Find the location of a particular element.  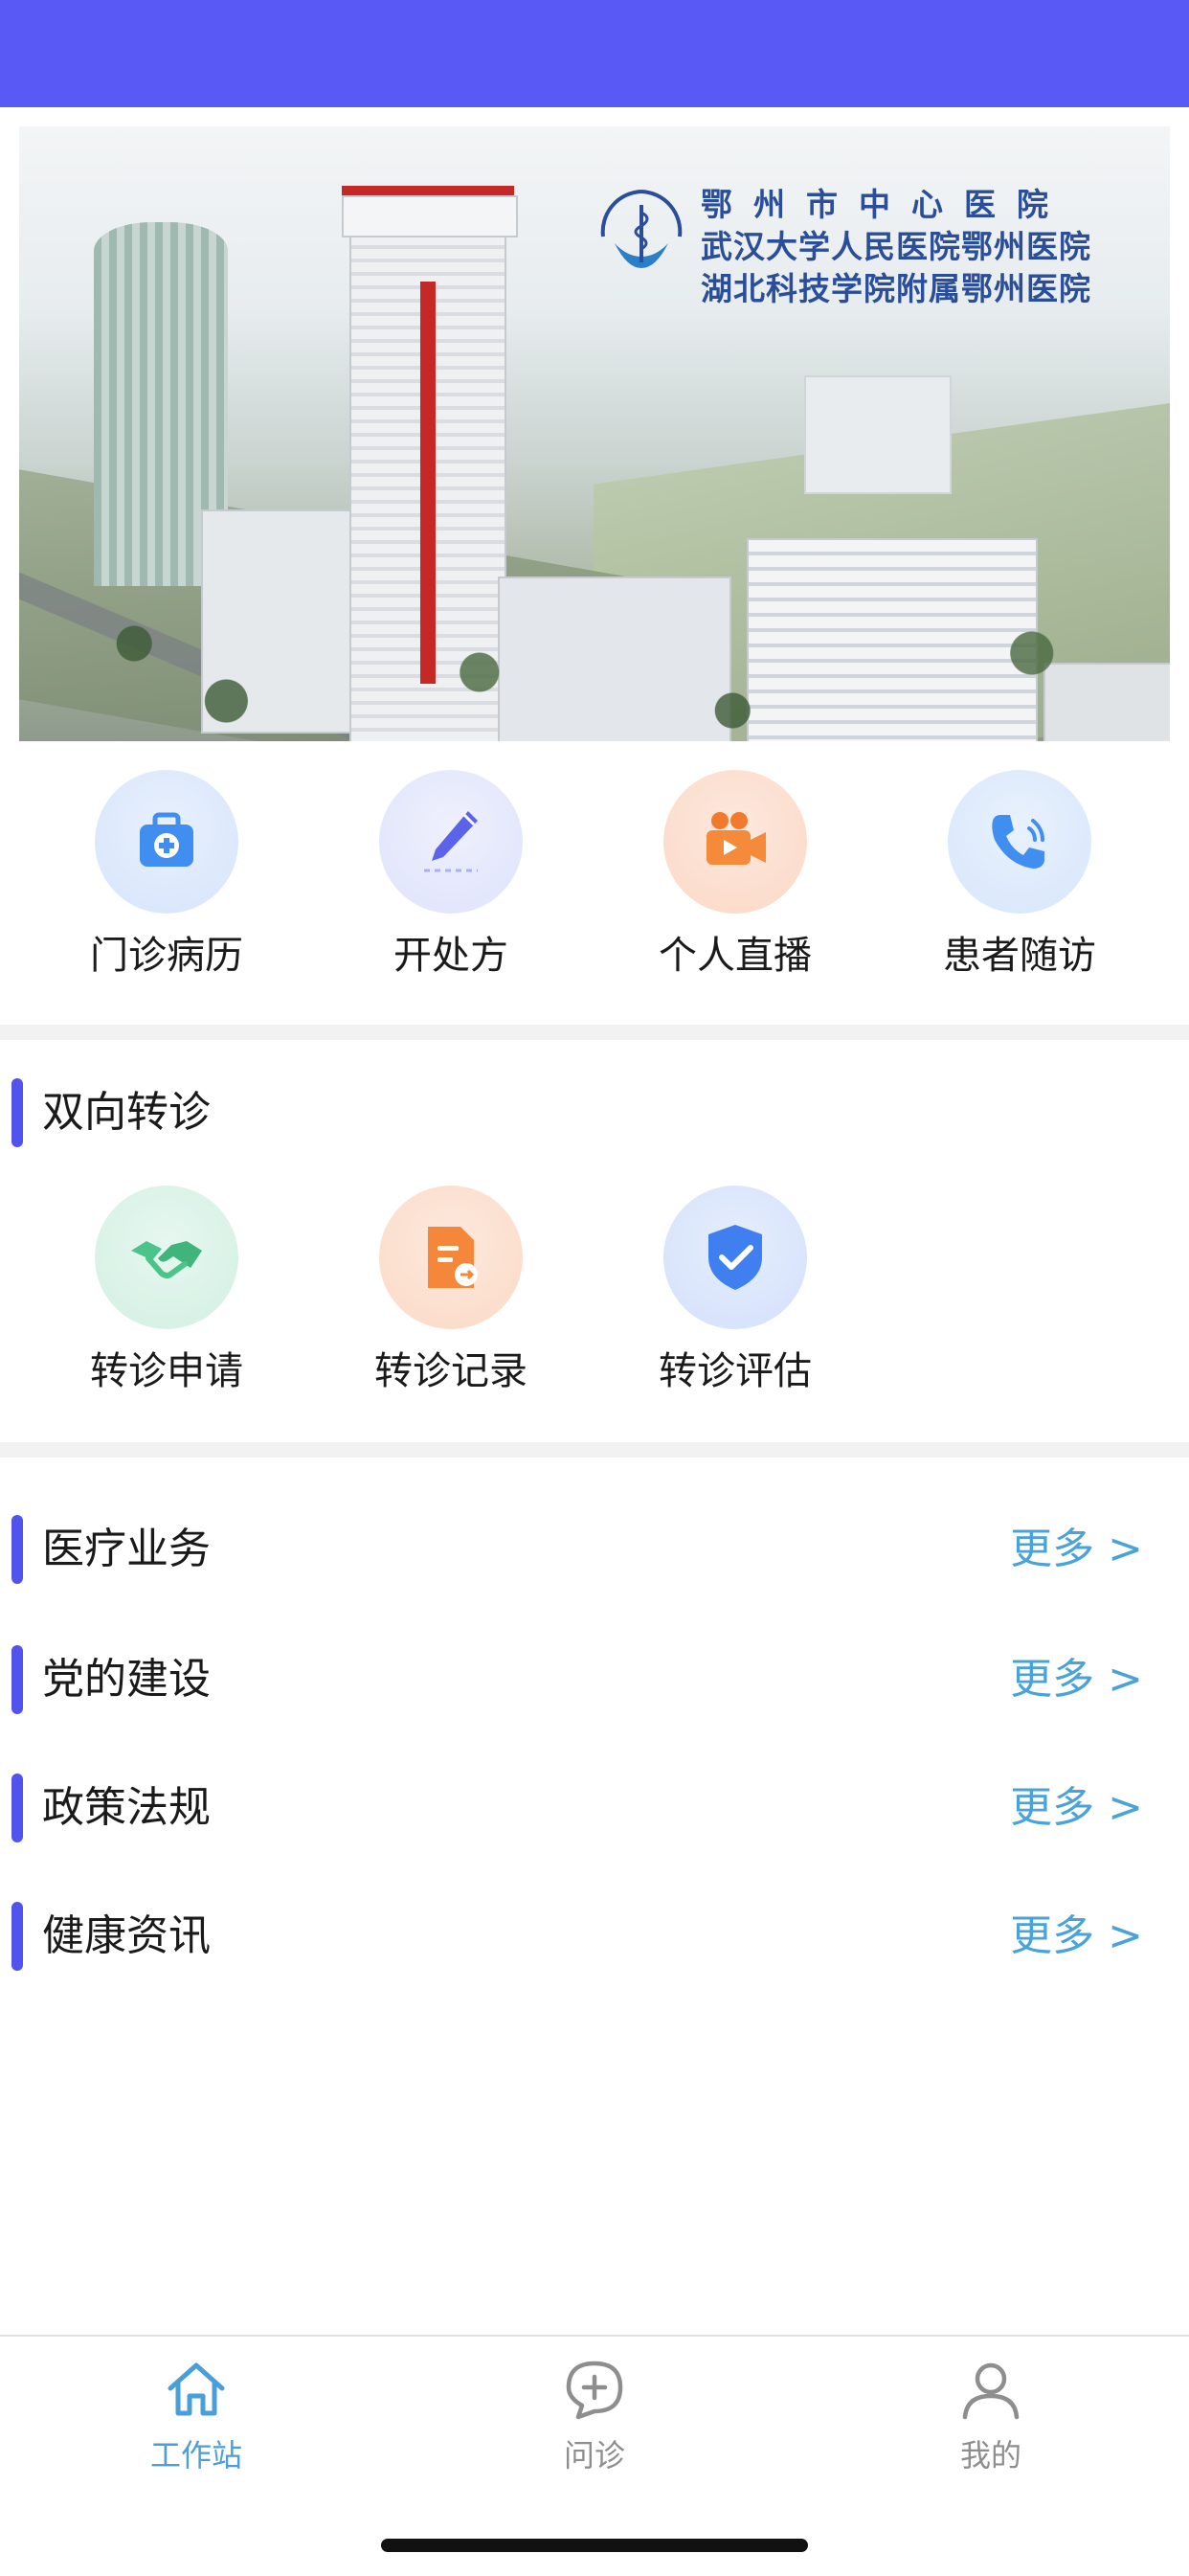

section-title-referral: 双向转诊 is located at coordinates (126, 1112).